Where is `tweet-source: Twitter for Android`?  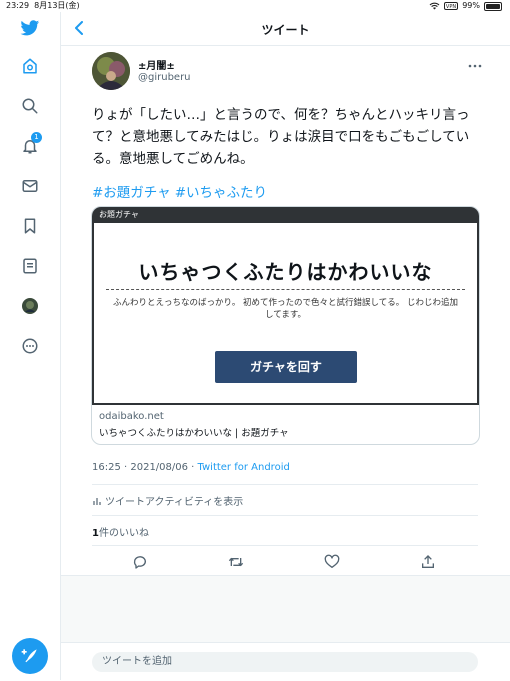 tweet-source: Twitter for Android is located at coordinates (244, 467).